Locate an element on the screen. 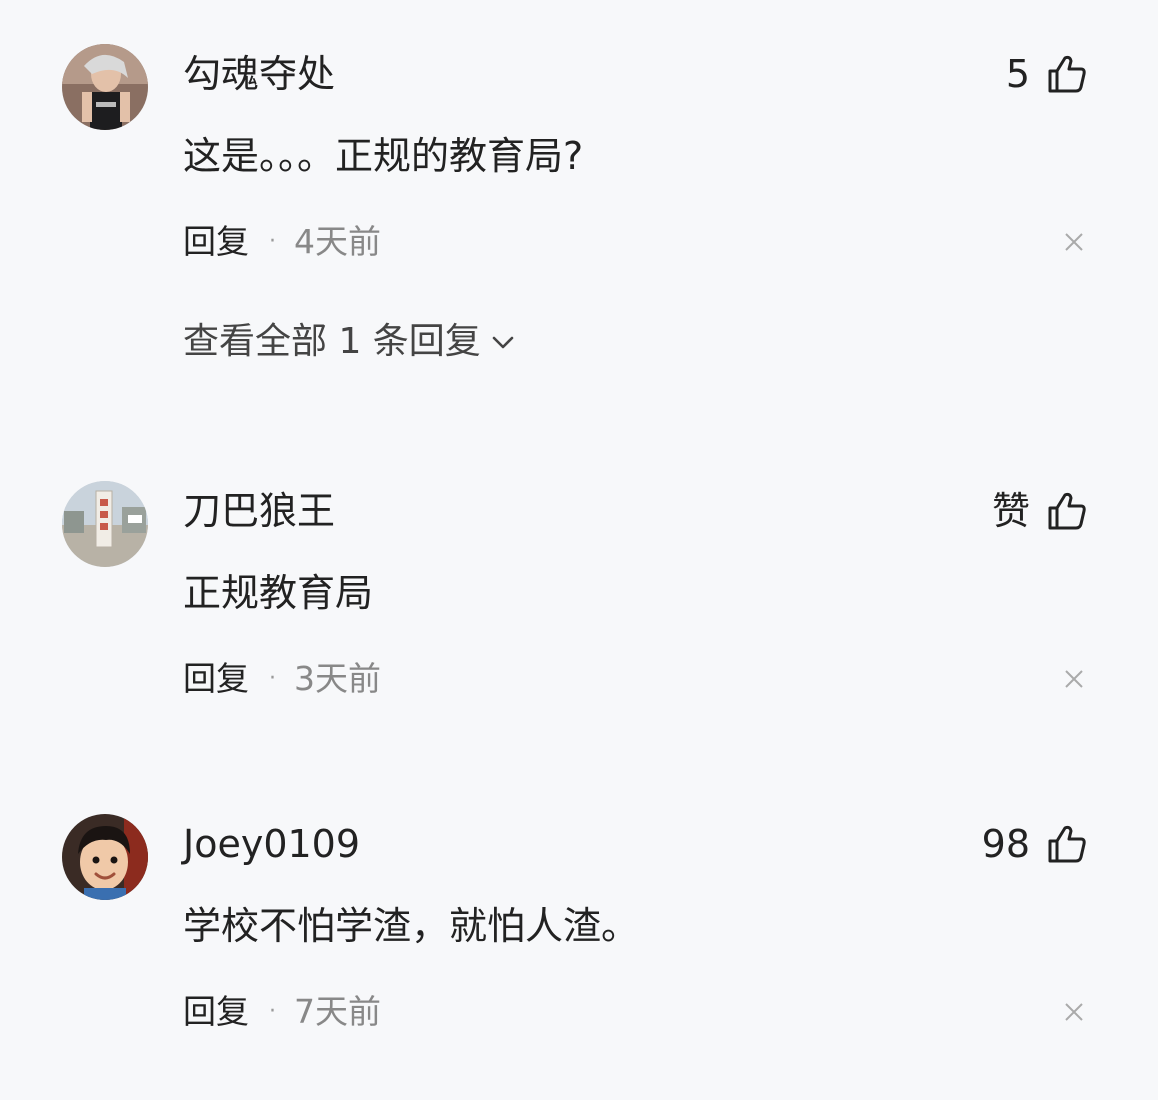 This screenshot has width=1158, height=1100. avatar-woman-photo-icon is located at coordinates (105, 87).